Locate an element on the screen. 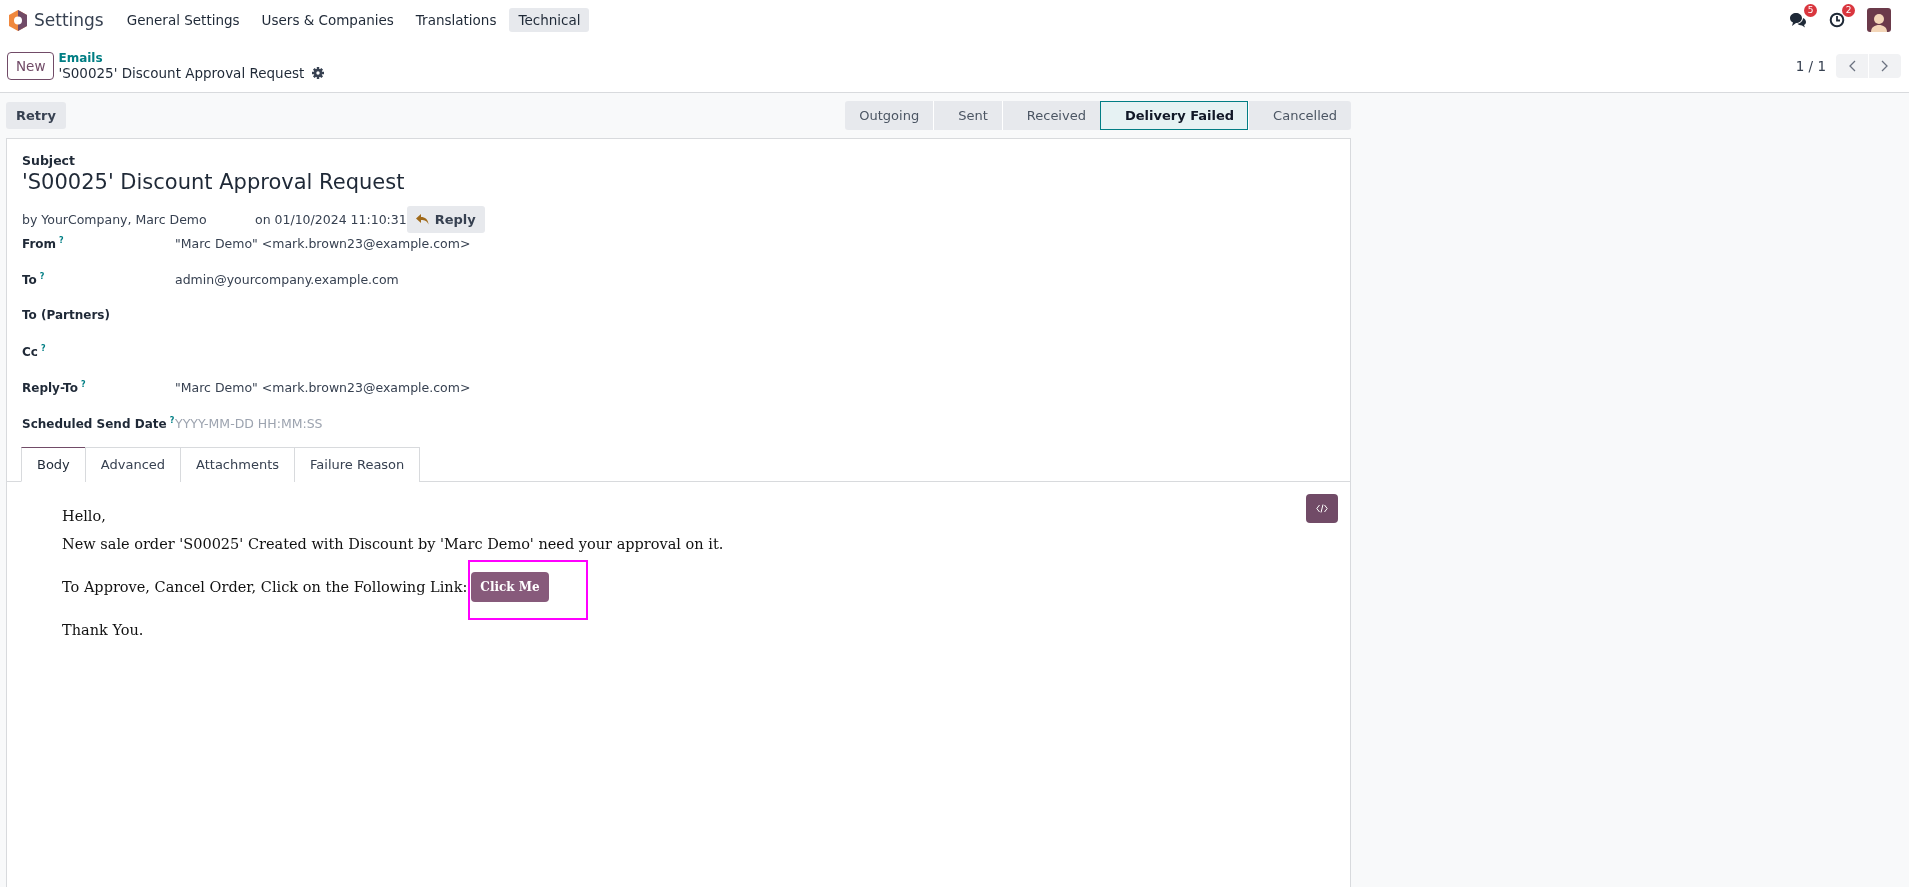 The image size is (1909, 887). app-logo-icon is located at coordinates (18, 20).